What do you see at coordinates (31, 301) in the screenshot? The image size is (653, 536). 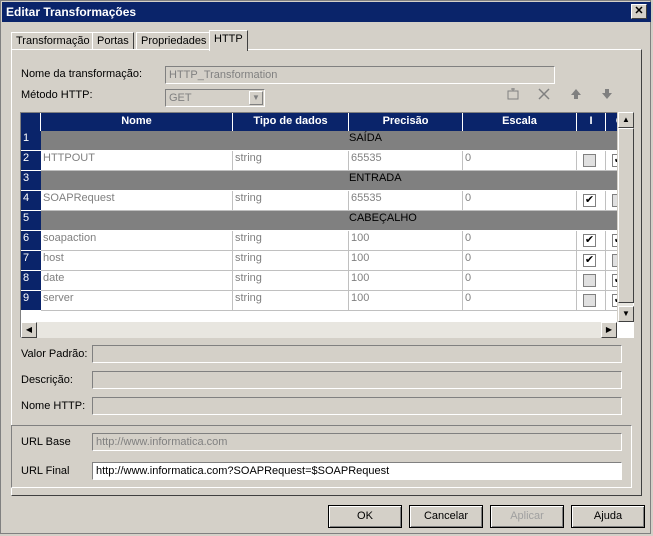 I see `row-number: 9` at bounding box center [31, 301].